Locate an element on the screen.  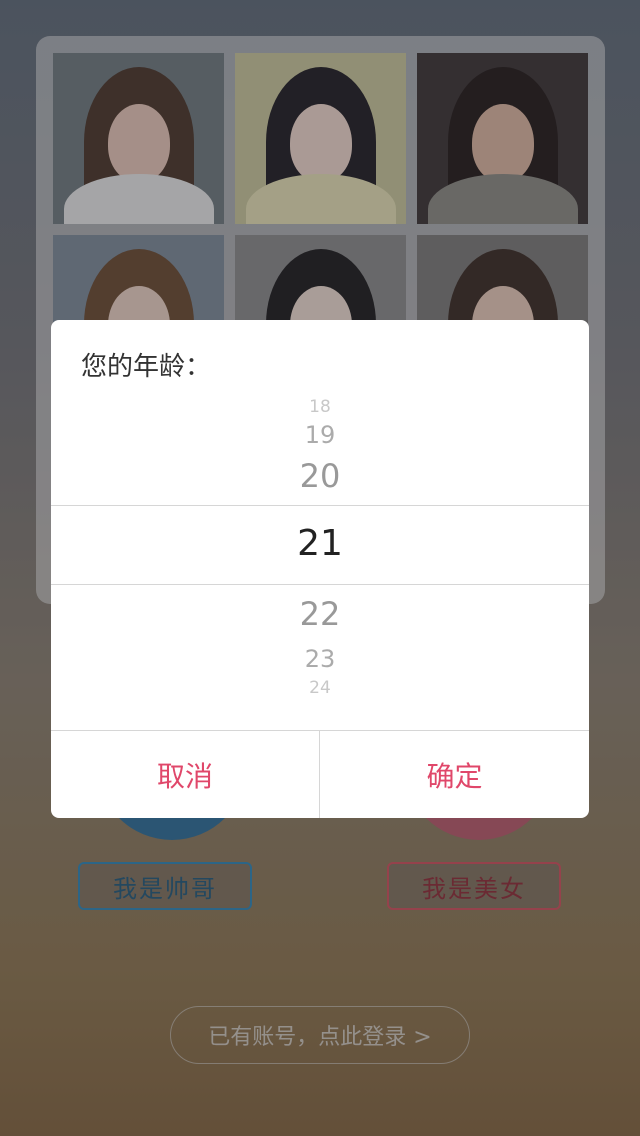
picker-option: 19 is located at coordinates (320, 435).